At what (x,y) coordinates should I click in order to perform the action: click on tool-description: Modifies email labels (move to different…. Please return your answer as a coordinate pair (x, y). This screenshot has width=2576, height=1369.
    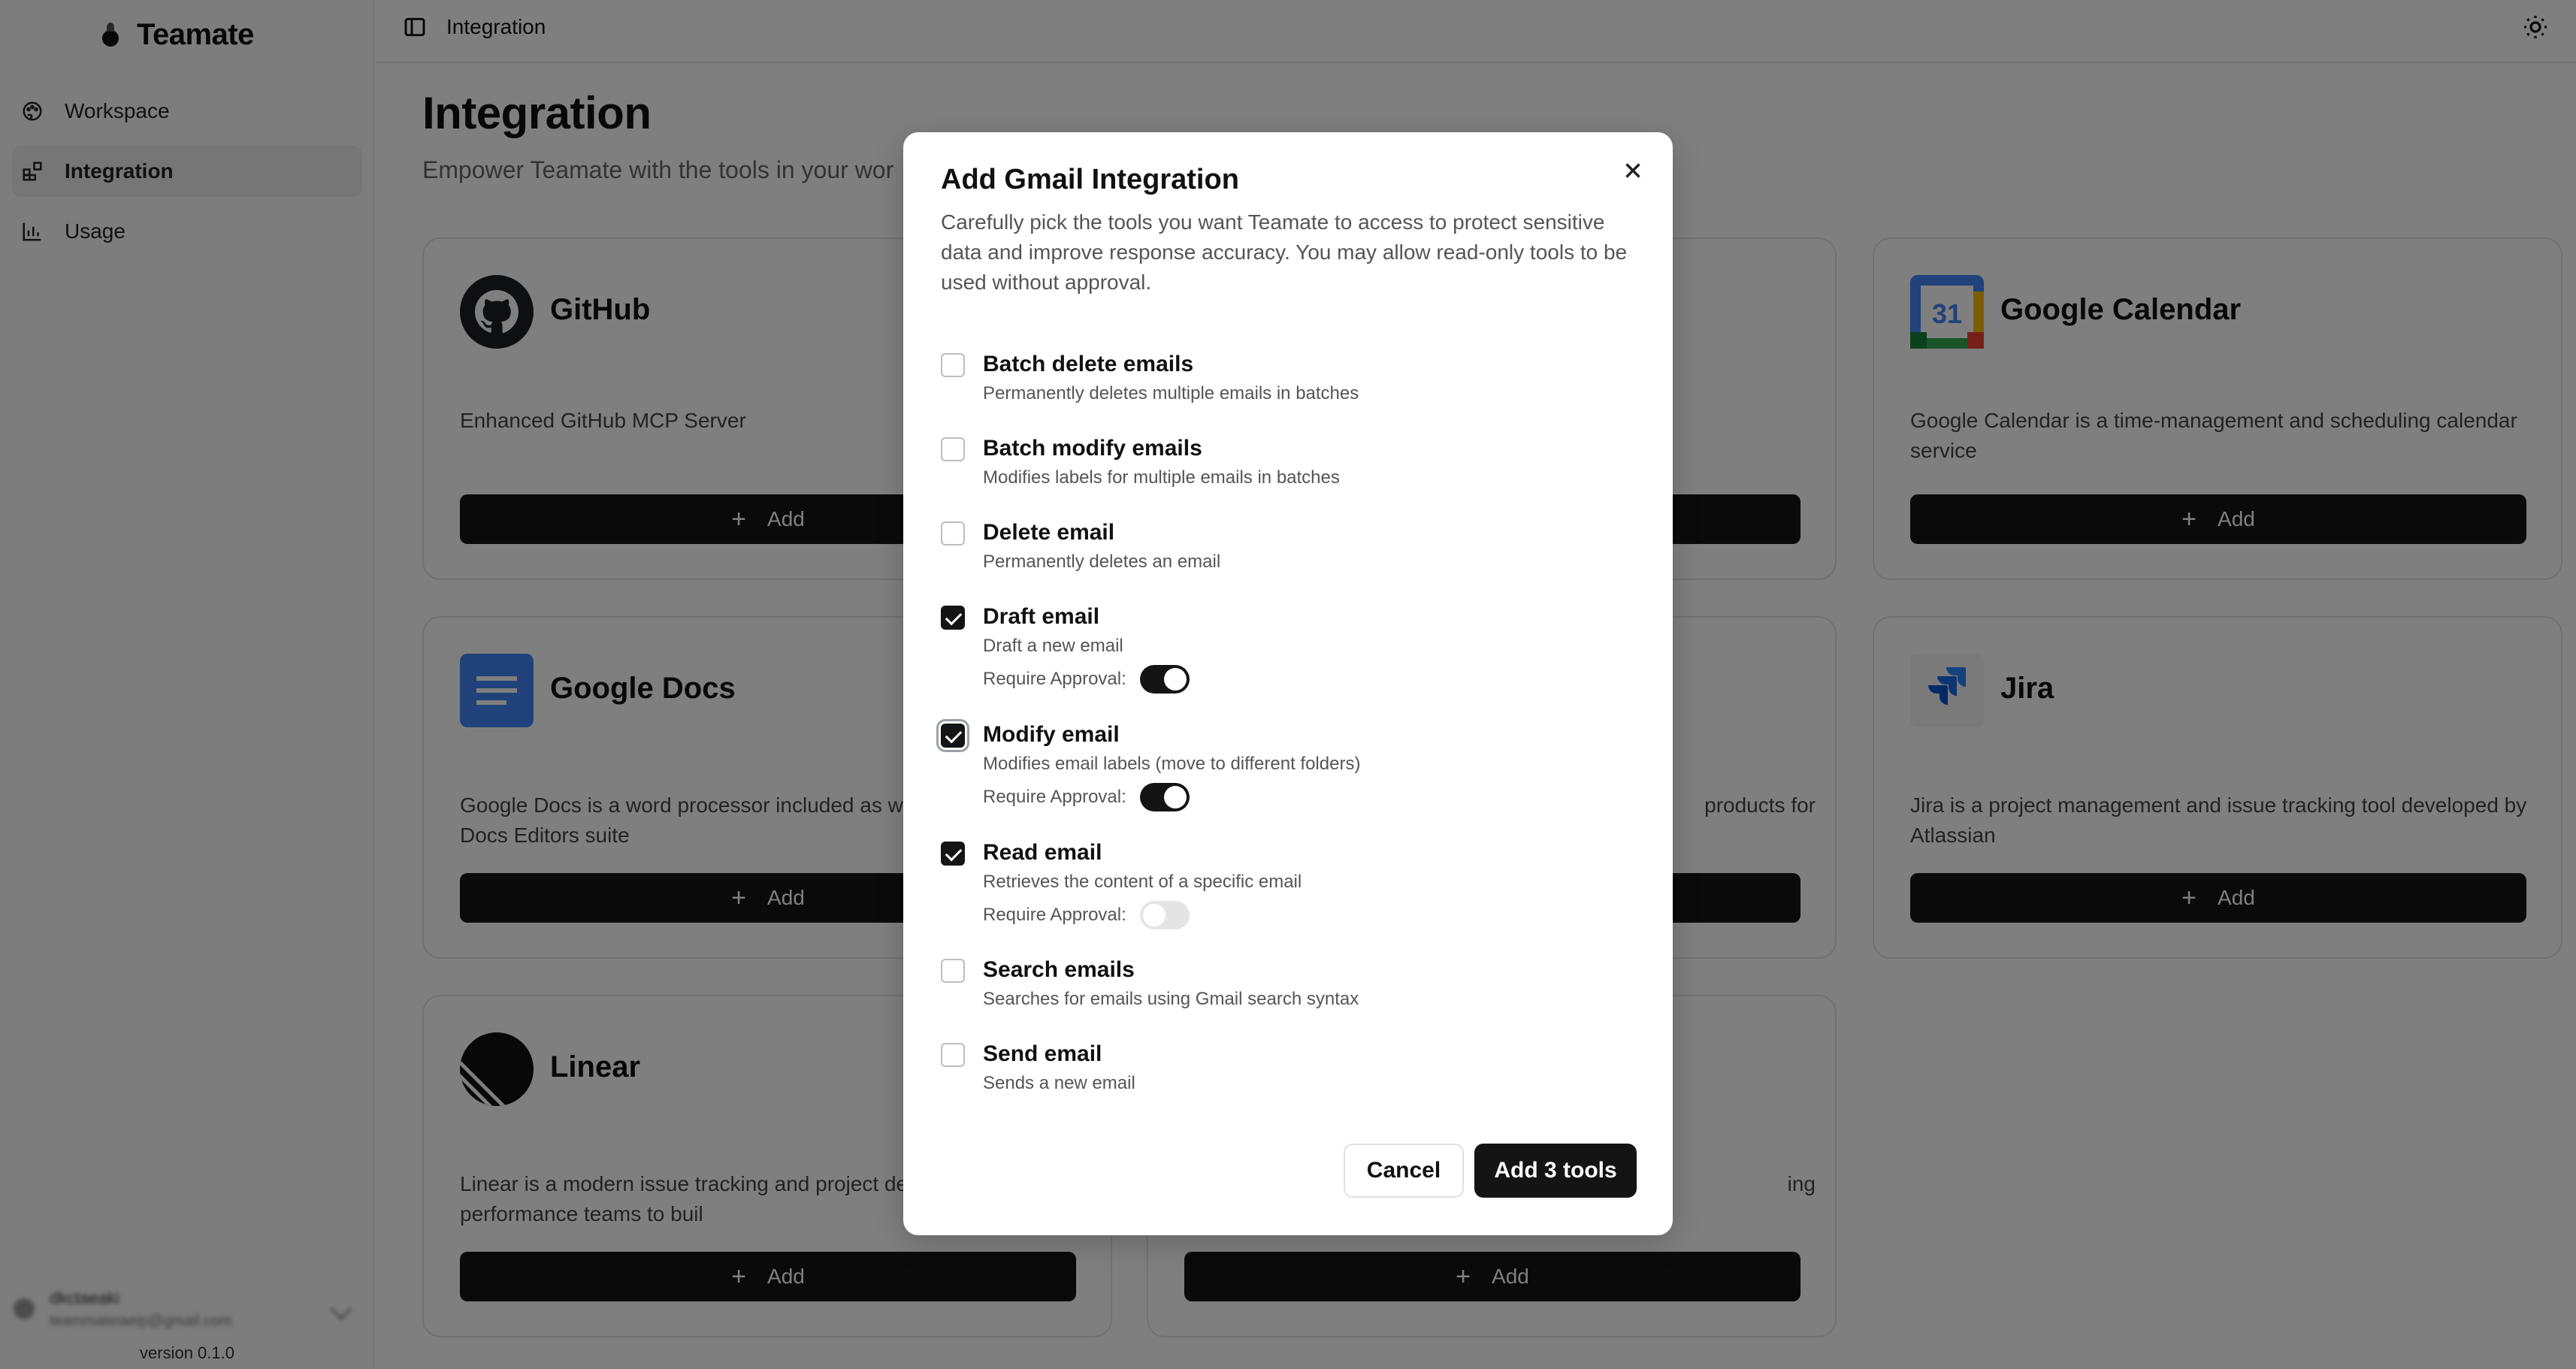
    Looking at the image, I should click on (1172, 764).